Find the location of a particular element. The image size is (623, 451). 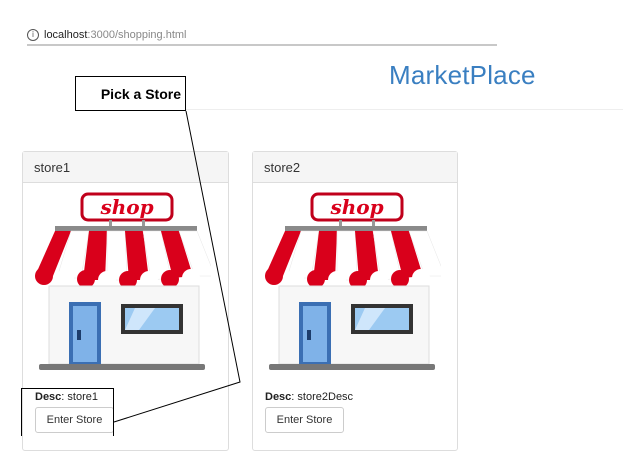

store-name: store2 is located at coordinates (355, 167).